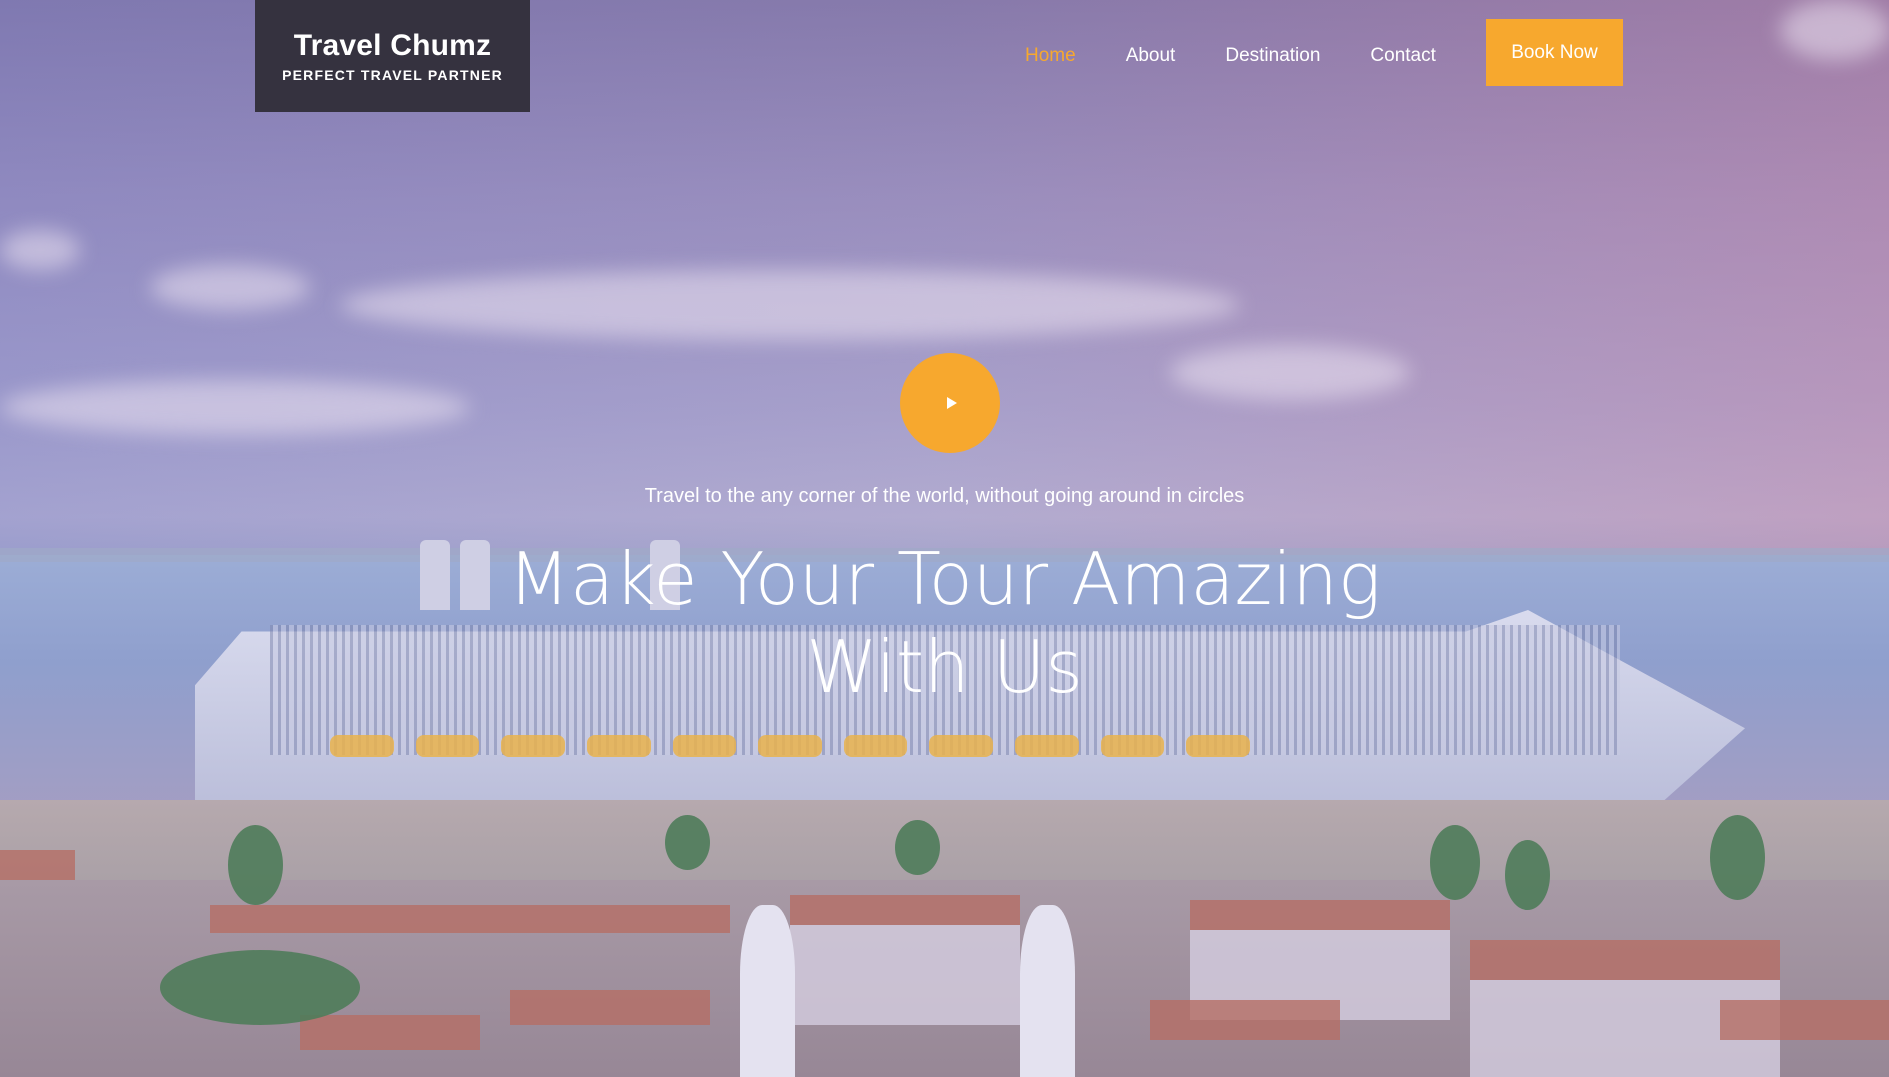 The image size is (1889, 1077). What do you see at coordinates (905, 975) in the screenshot?
I see `building` at bounding box center [905, 975].